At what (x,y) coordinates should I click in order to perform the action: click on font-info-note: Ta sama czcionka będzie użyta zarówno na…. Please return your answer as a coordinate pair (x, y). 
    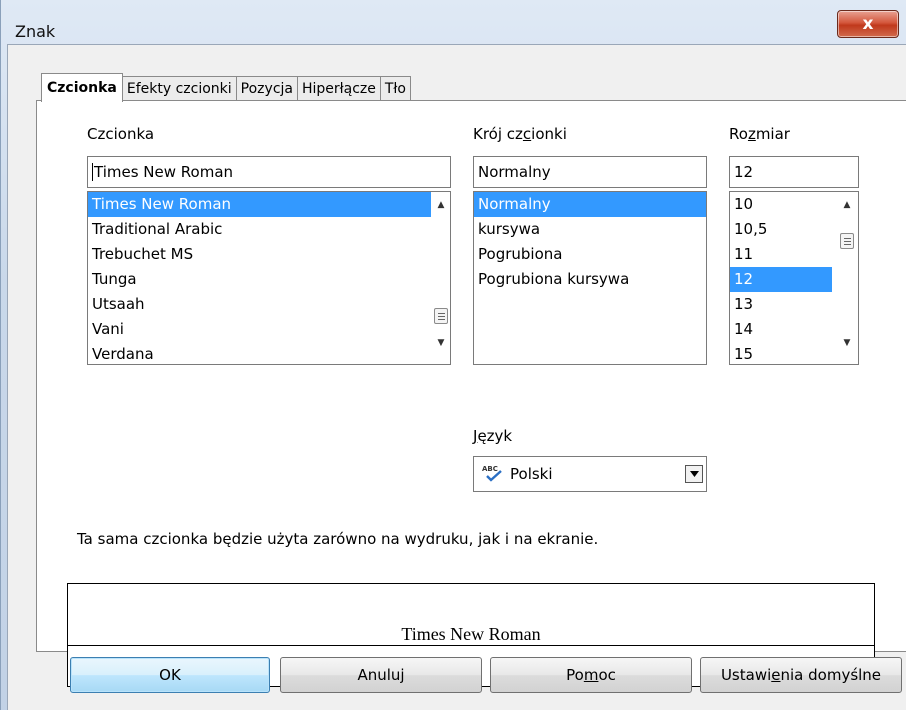
    Looking at the image, I should click on (338, 539).